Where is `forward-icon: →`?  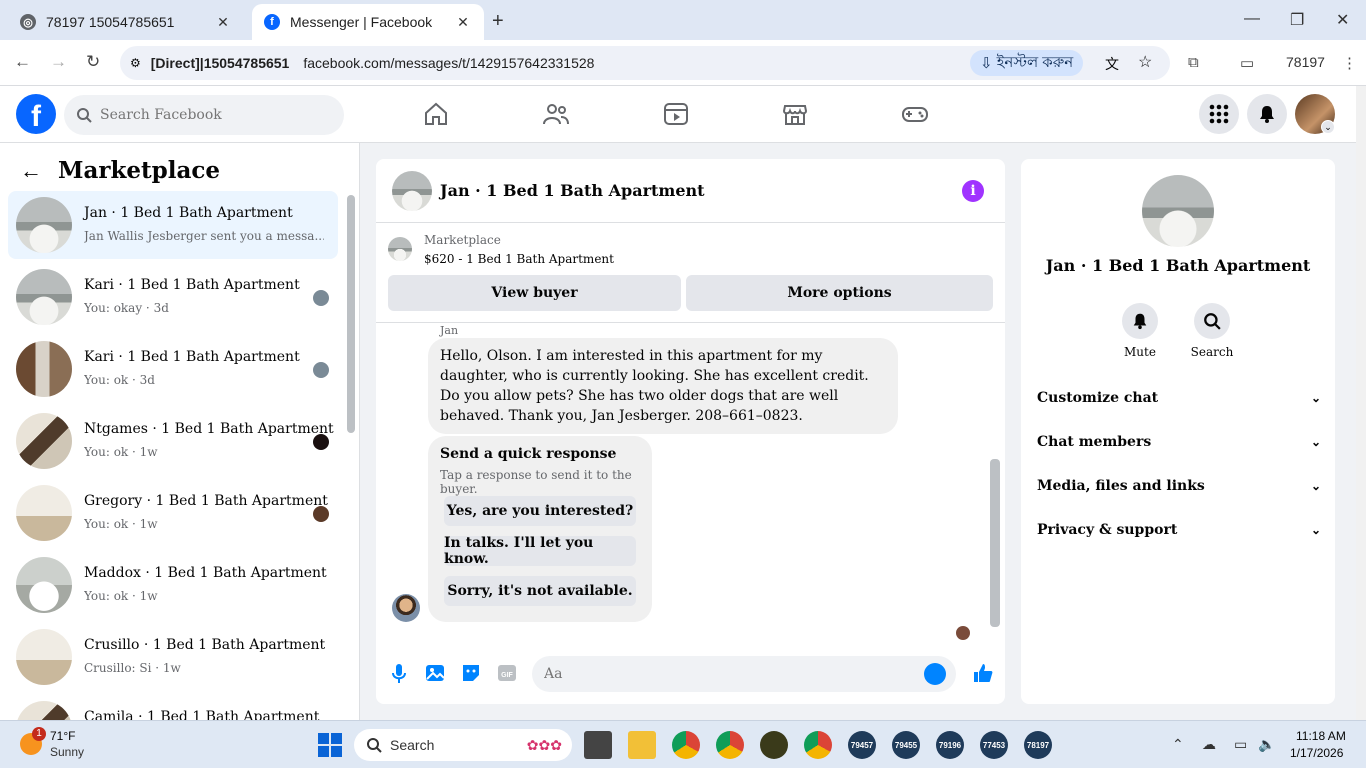 forward-icon: → is located at coordinates (58, 62).